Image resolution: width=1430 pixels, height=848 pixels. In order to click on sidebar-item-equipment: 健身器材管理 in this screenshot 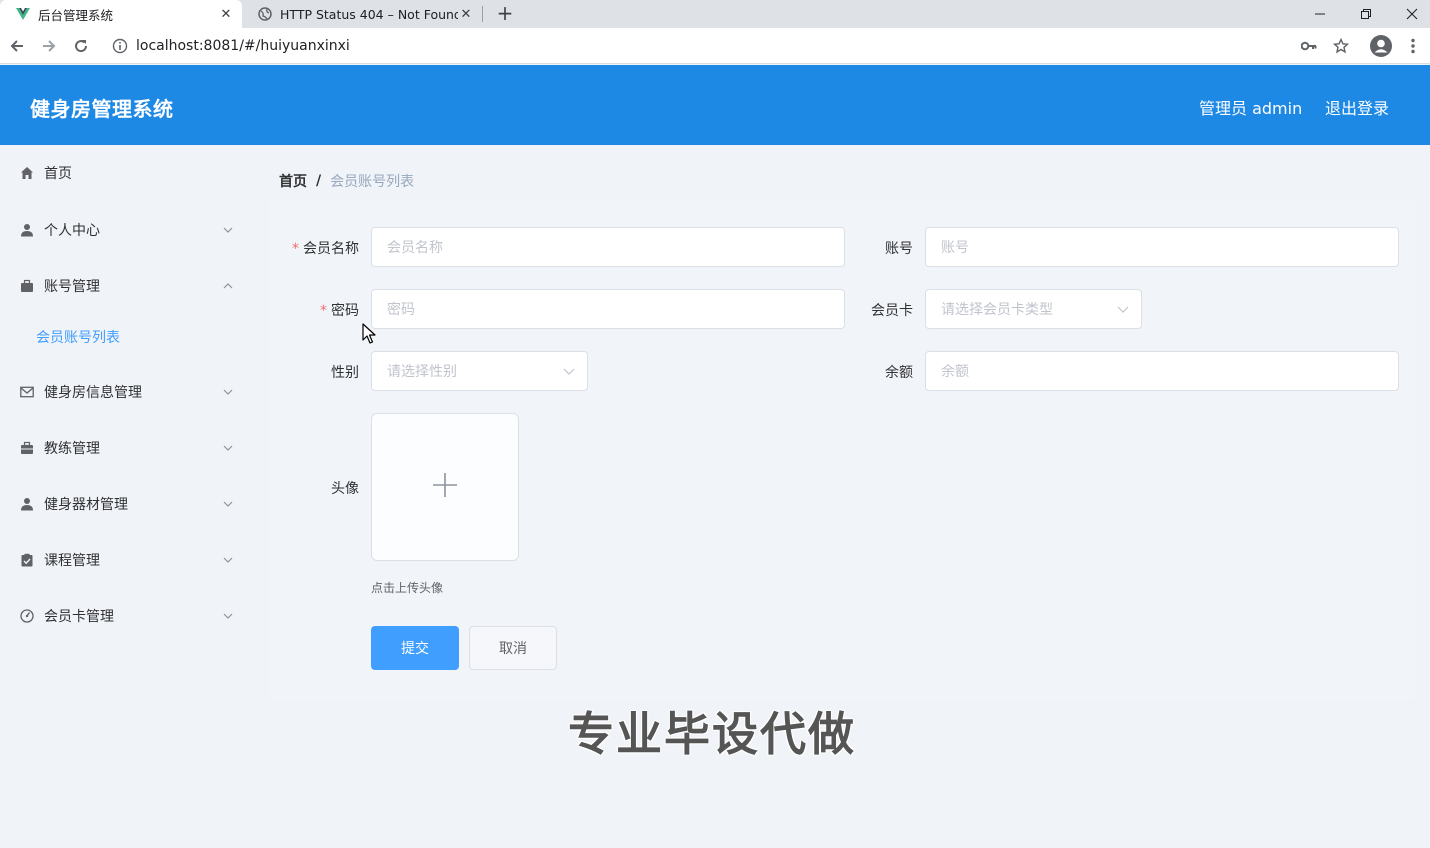, I will do `click(128, 504)`.